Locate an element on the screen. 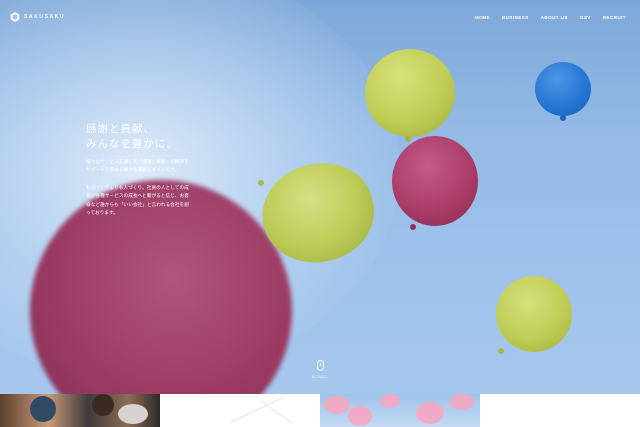 The height and width of the screenshot is (427, 640). nav-gsv: GSV is located at coordinates (585, 17).